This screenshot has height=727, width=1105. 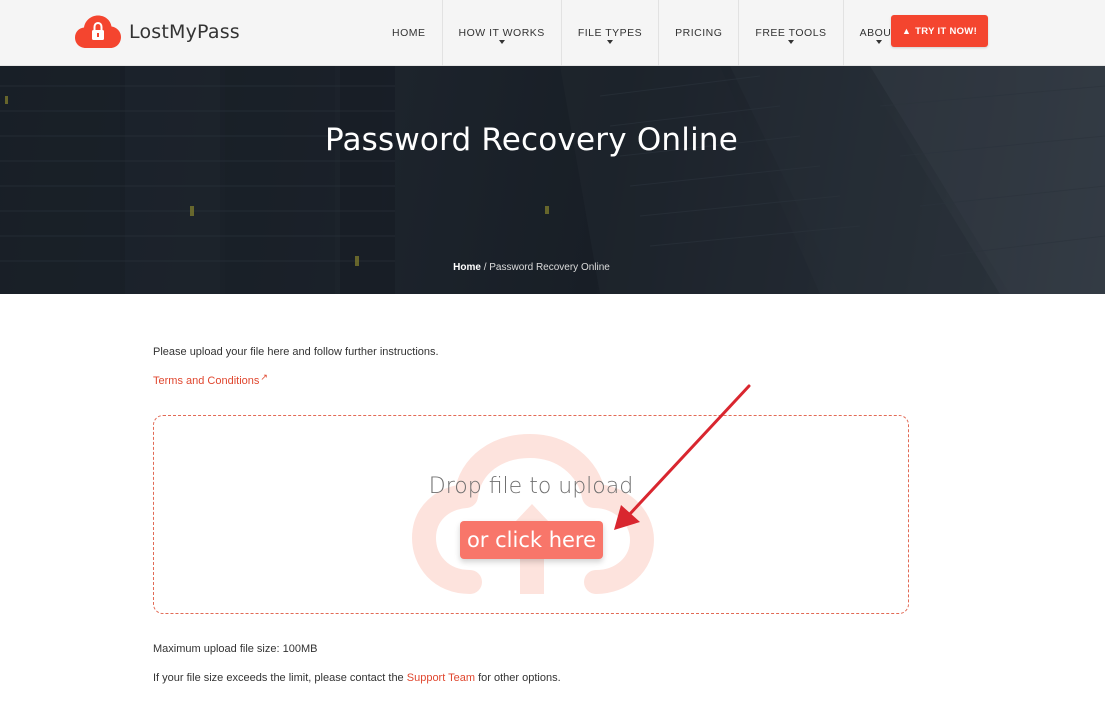 What do you see at coordinates (531, 140) in the screenshot?
I see `page-title: Password Recovery Online` at bounding box center [531, 140].